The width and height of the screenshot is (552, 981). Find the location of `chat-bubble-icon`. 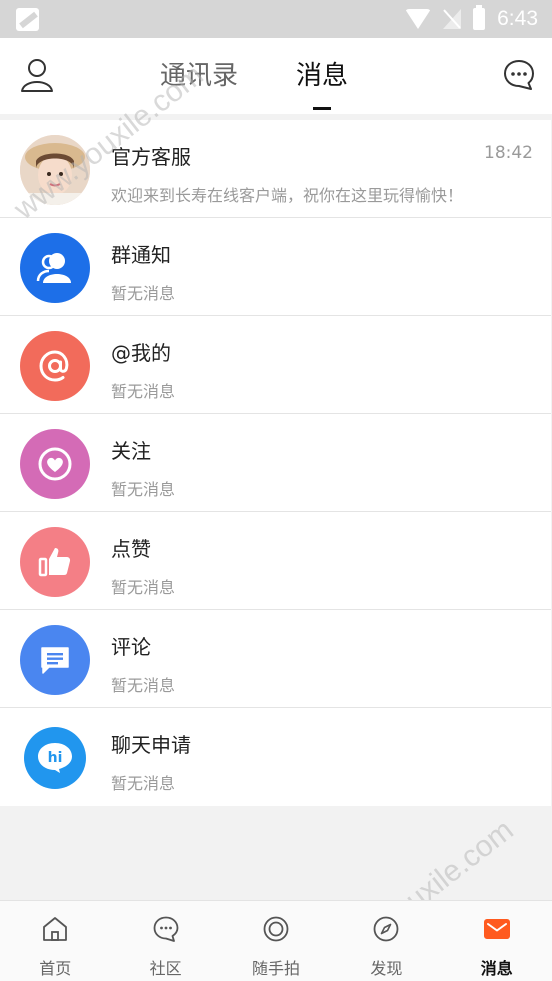

chat-bubble-icon is located at coordinates (519, 75).